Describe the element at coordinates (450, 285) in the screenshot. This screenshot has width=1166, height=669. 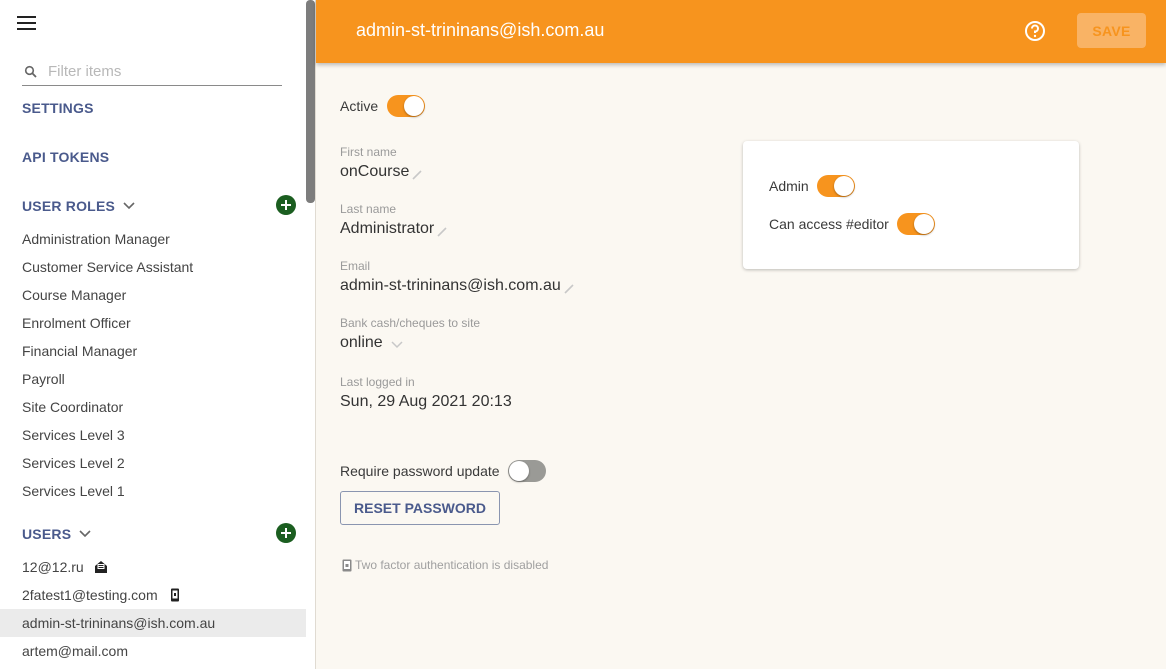
I see `email-value: admin-st-trininans@ish.com.au` at that location.